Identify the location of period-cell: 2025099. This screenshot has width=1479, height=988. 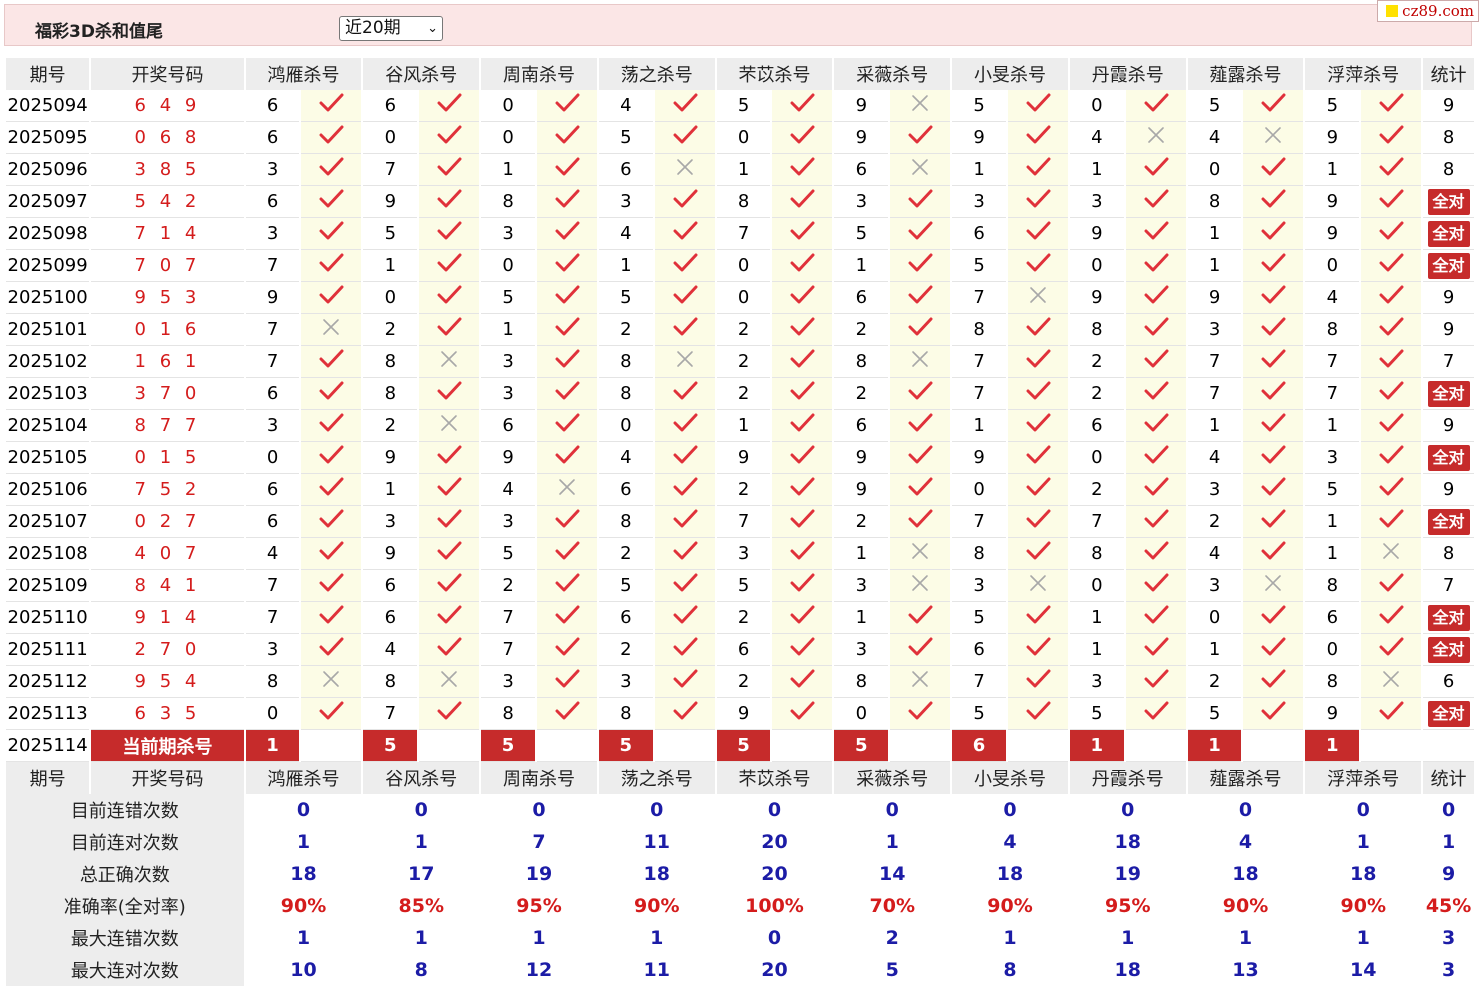
(48, 266).